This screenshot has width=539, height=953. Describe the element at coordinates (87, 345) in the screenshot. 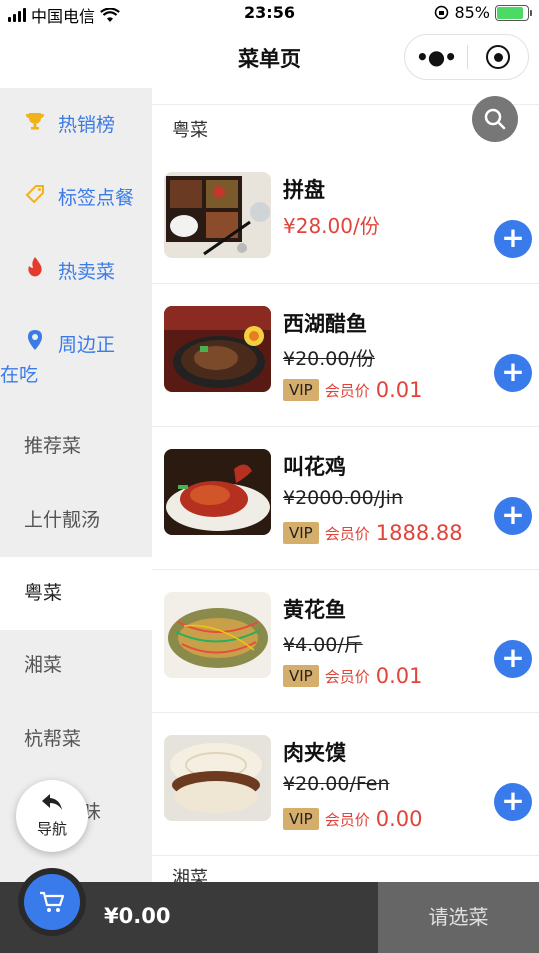

I see `sidebar-item-label: 周边正` at that location.